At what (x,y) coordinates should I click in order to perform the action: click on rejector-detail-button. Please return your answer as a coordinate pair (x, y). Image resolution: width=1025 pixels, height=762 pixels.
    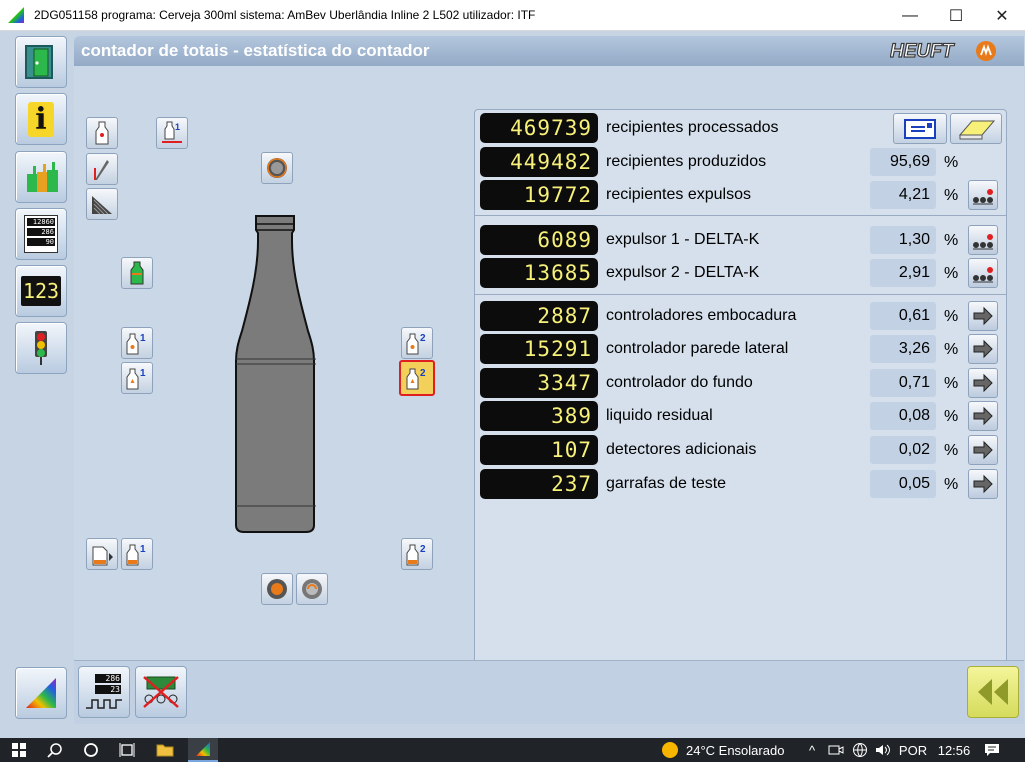
    Looking at the image, I should click on (983, 195).